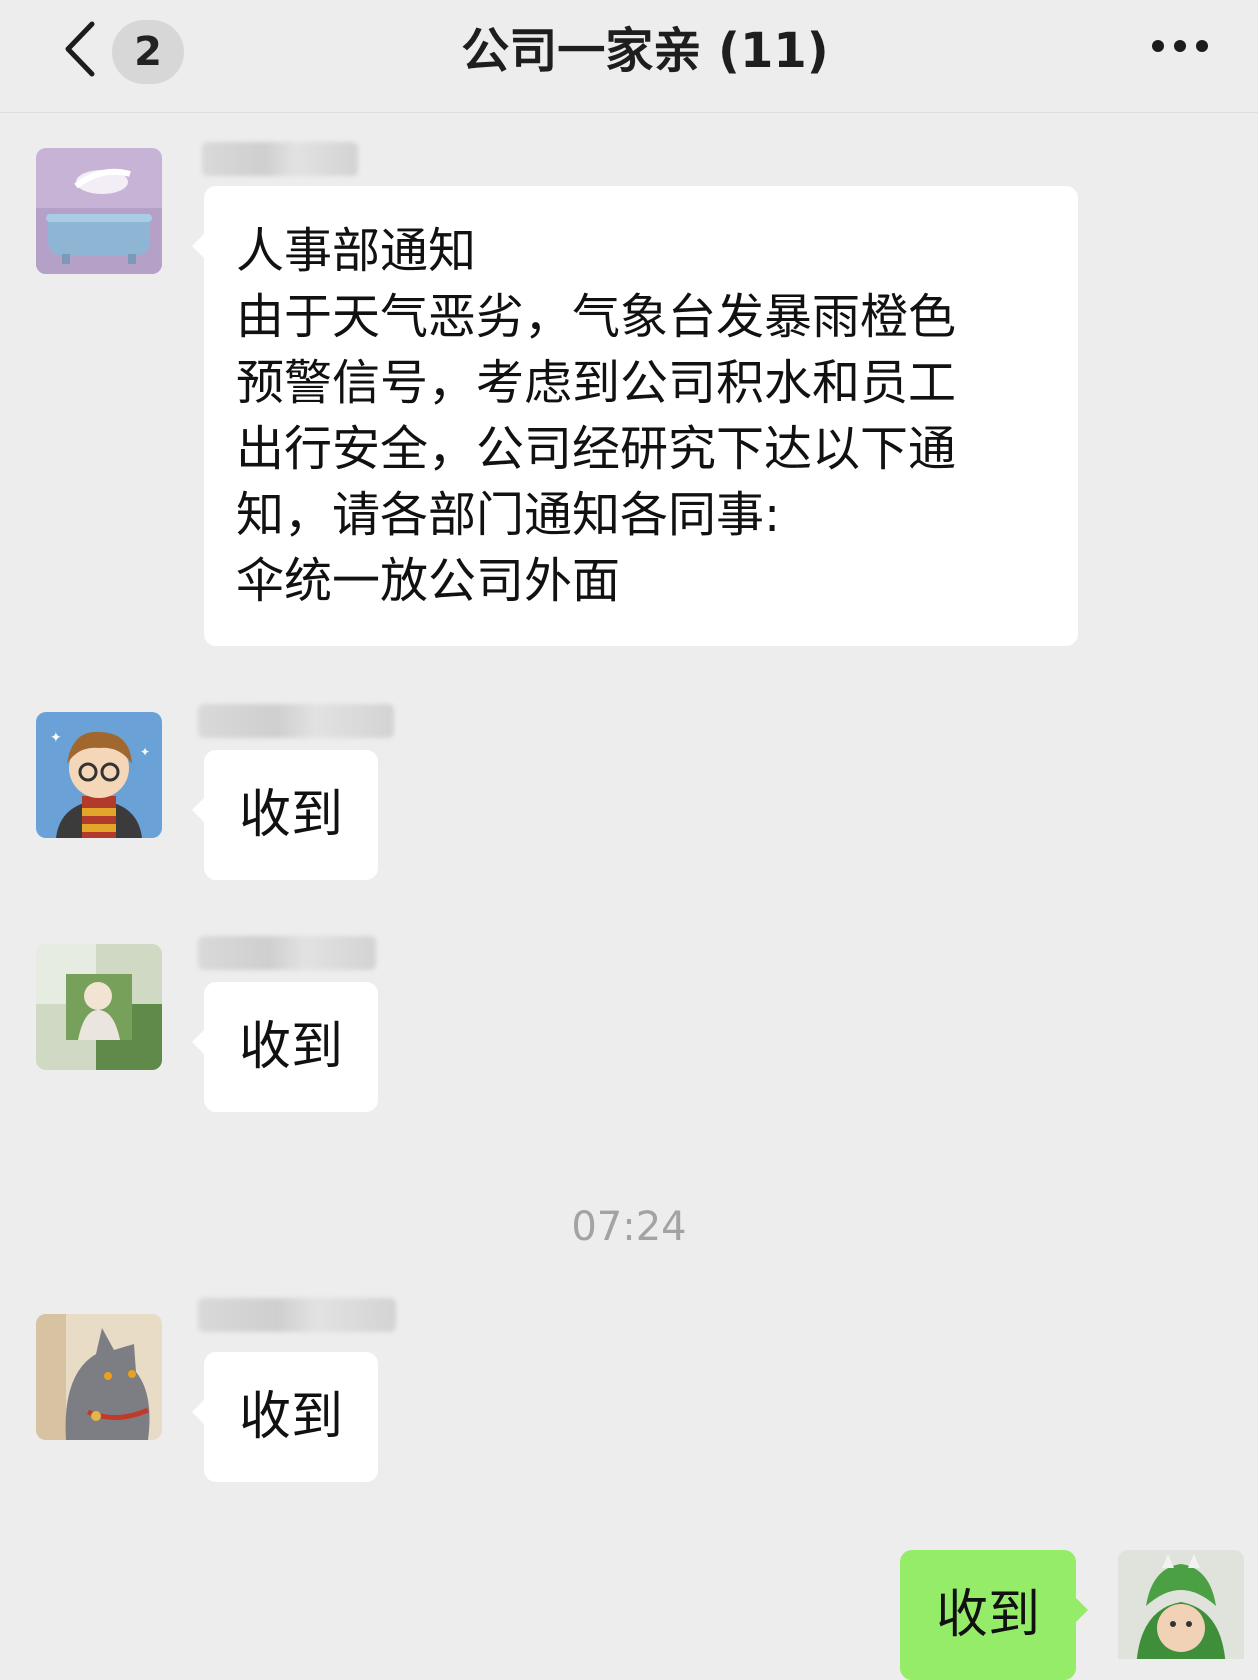 The width and height of the screenshot is (1258, 1680). What do you see at coordinates (428, 581) in the screenshot?
I see `message-text-line: 伞统一放公司外面` at bounding box center [428, 581].